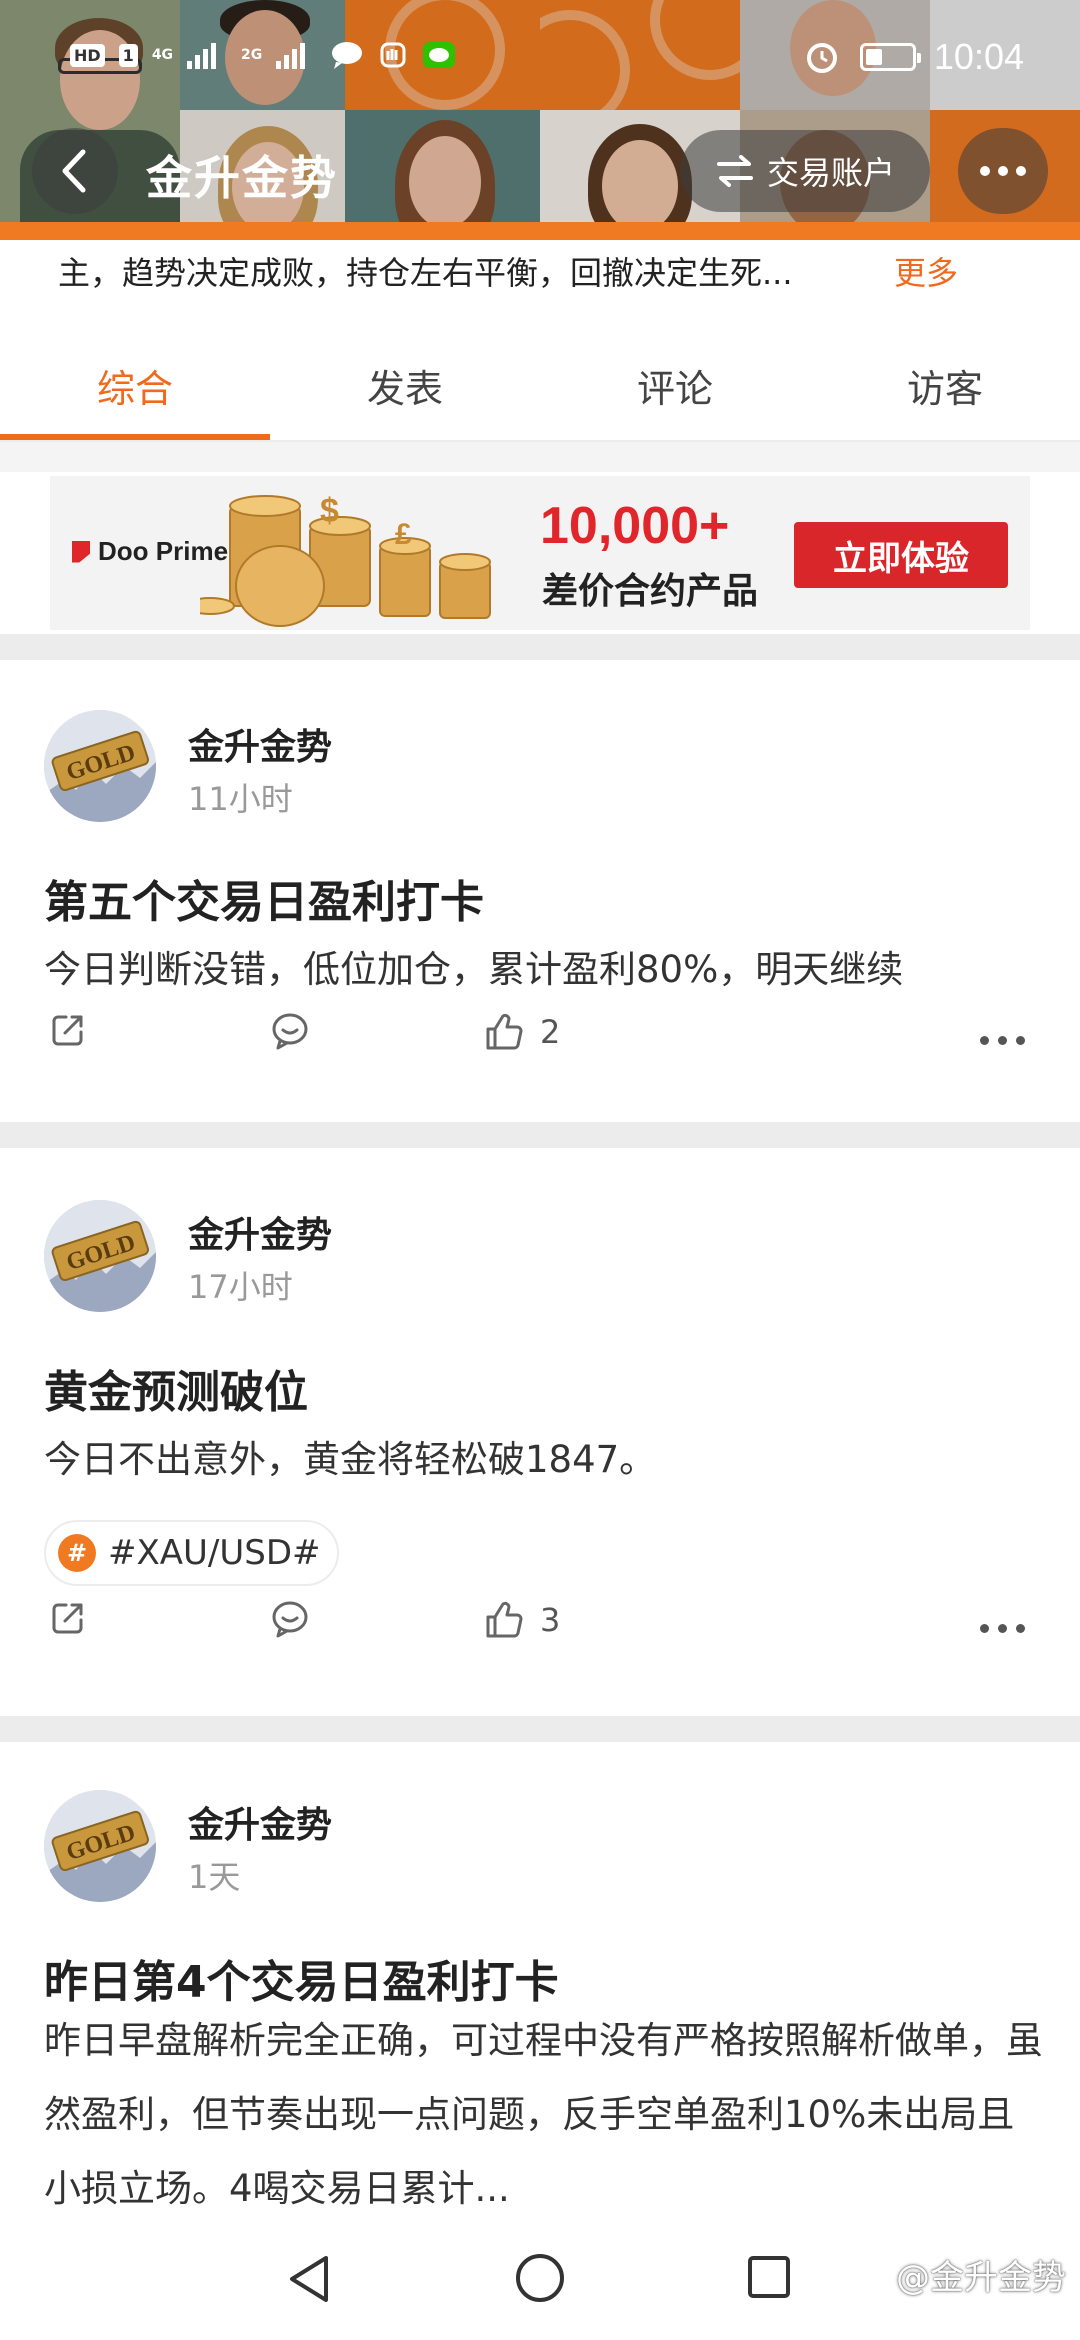 The height and width of the screenshot is (2340, 1080). What do you see at coordinates (301, 1978) in the screenshot?
I see `post-title: 昨日第4个交易日盈利打卡` at bounding box center [301, 1978].